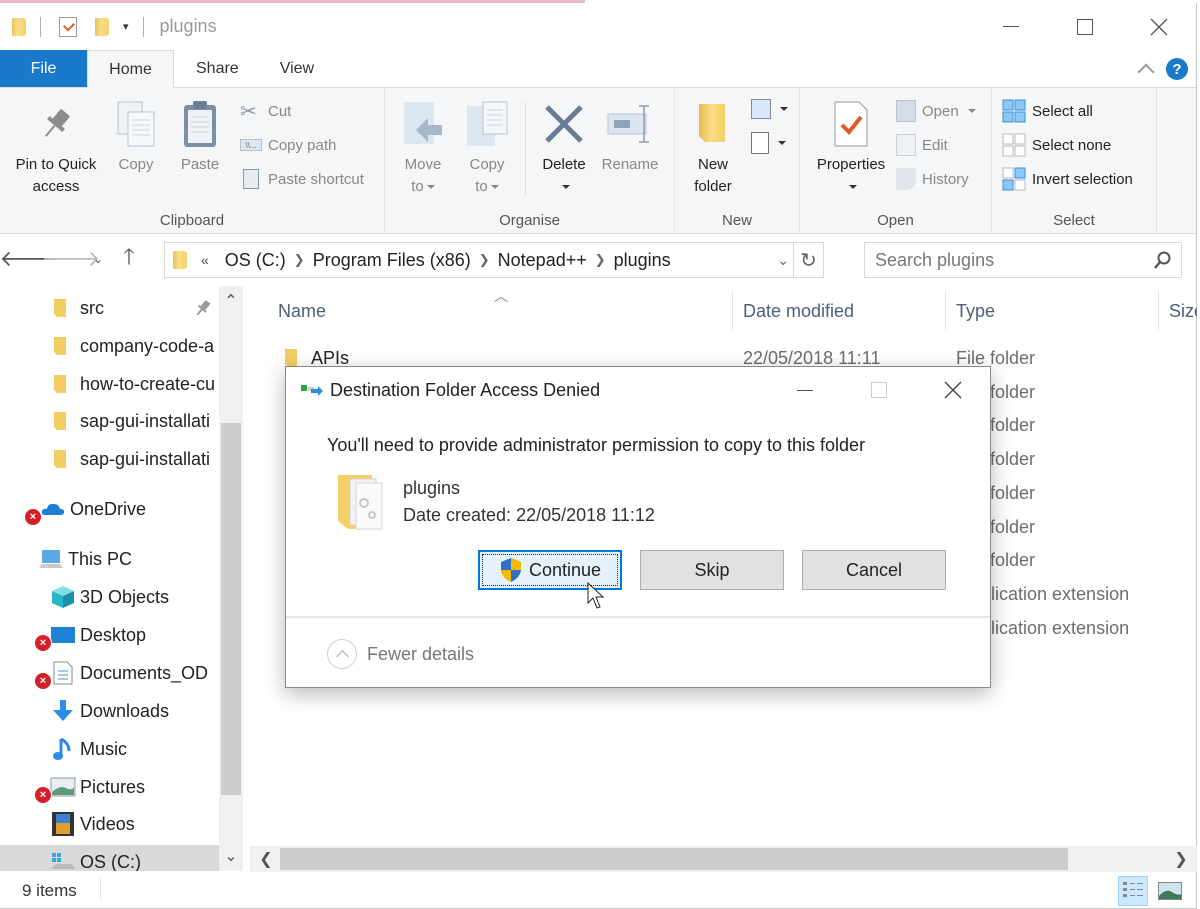  What do you see at coordinates (60, 308) in the screenshot?
I see `folder-icon` at bounding box center [60, 308].